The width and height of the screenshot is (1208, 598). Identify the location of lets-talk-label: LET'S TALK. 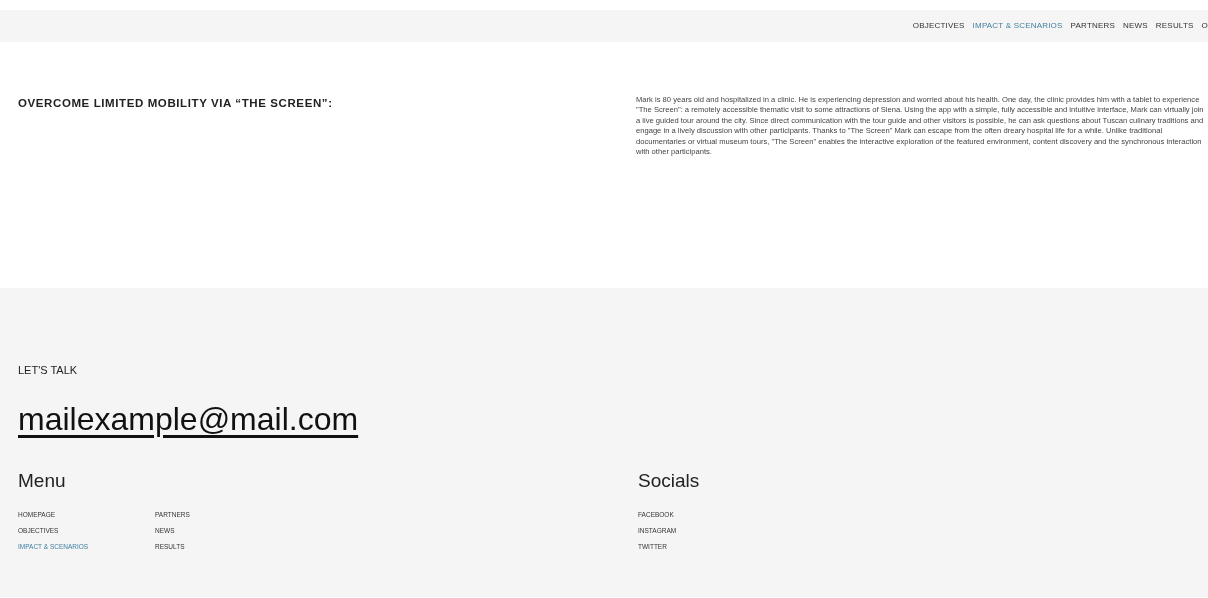
(48, 370).